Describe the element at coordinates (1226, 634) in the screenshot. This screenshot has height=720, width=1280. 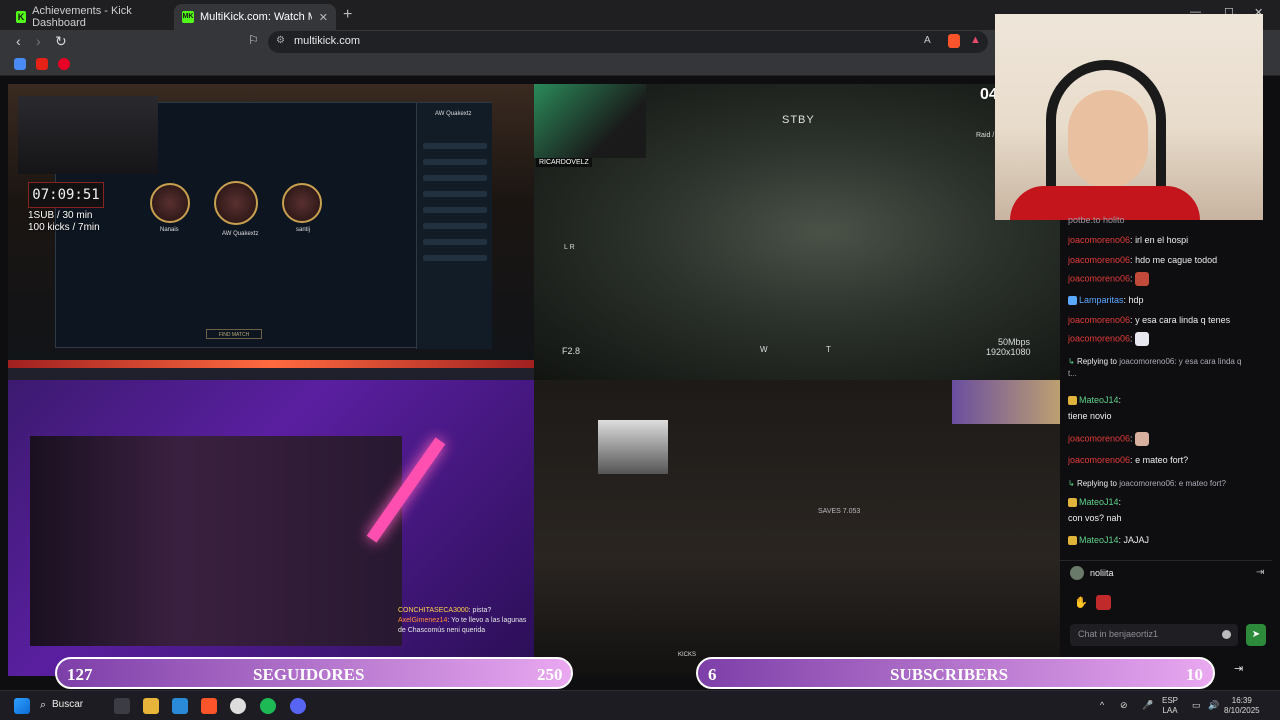
I see `emoji-icon` at that location.